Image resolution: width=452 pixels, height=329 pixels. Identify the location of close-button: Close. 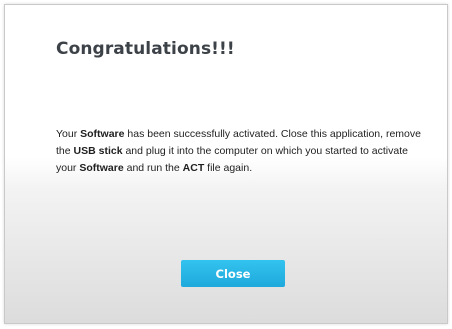
(233, 273).